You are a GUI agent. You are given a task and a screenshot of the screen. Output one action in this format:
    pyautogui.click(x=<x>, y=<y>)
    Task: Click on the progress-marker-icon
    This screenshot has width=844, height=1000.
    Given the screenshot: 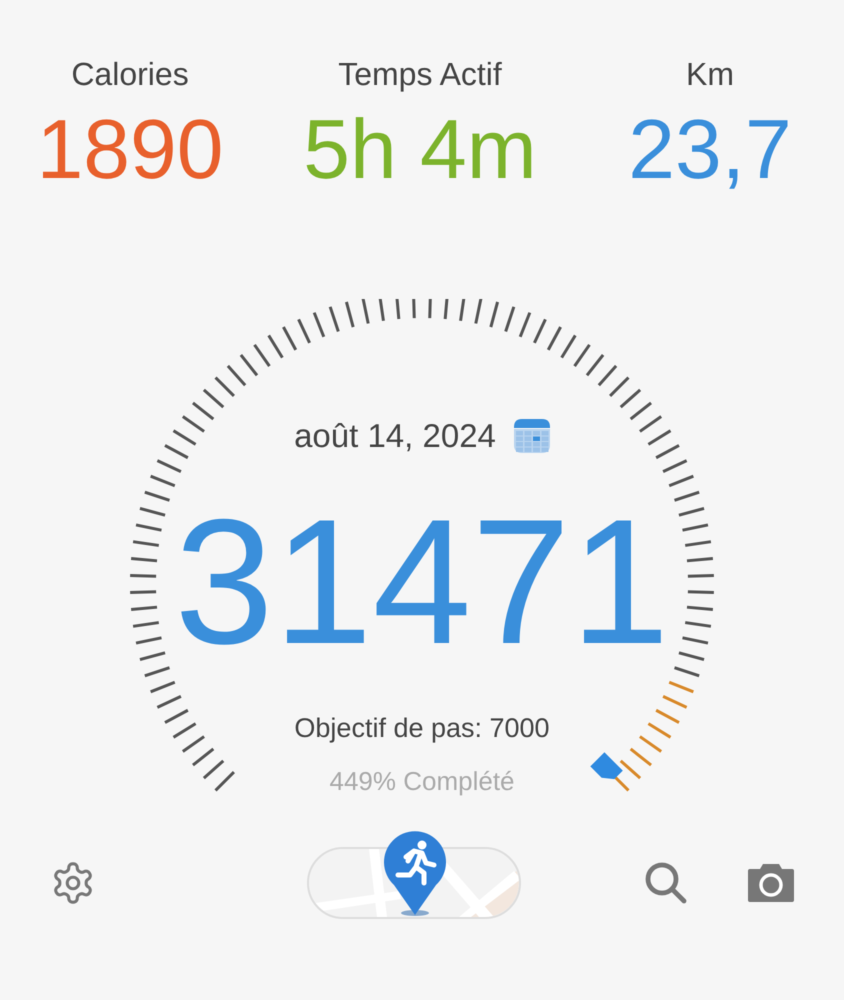 What is the action you would take?
    pyautogui.click(x=606, y=766)
    